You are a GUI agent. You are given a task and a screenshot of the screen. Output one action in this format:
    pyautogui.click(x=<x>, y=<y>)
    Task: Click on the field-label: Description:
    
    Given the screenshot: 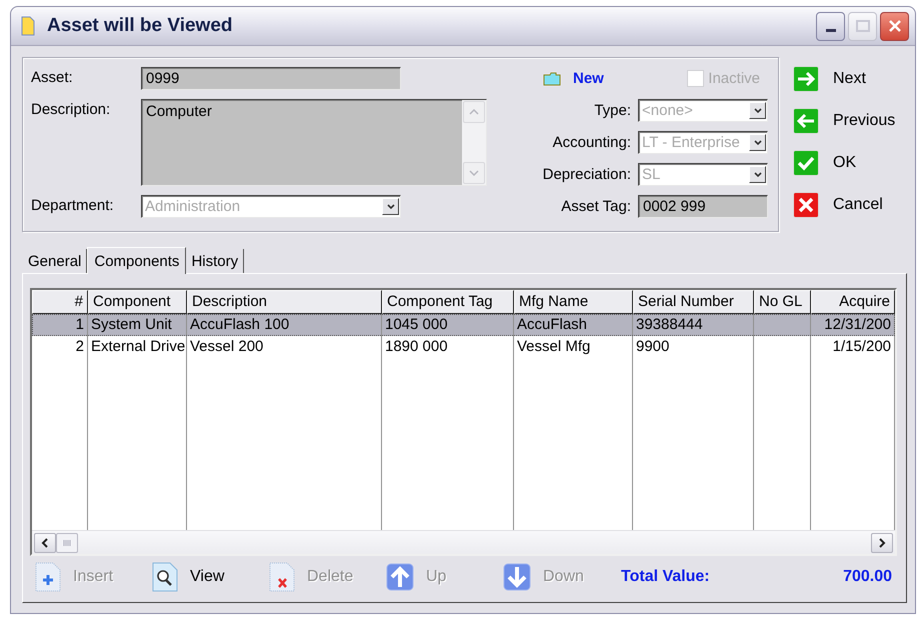 What is the action you would take?
    pyautogui.click(x=71, y=110)
    